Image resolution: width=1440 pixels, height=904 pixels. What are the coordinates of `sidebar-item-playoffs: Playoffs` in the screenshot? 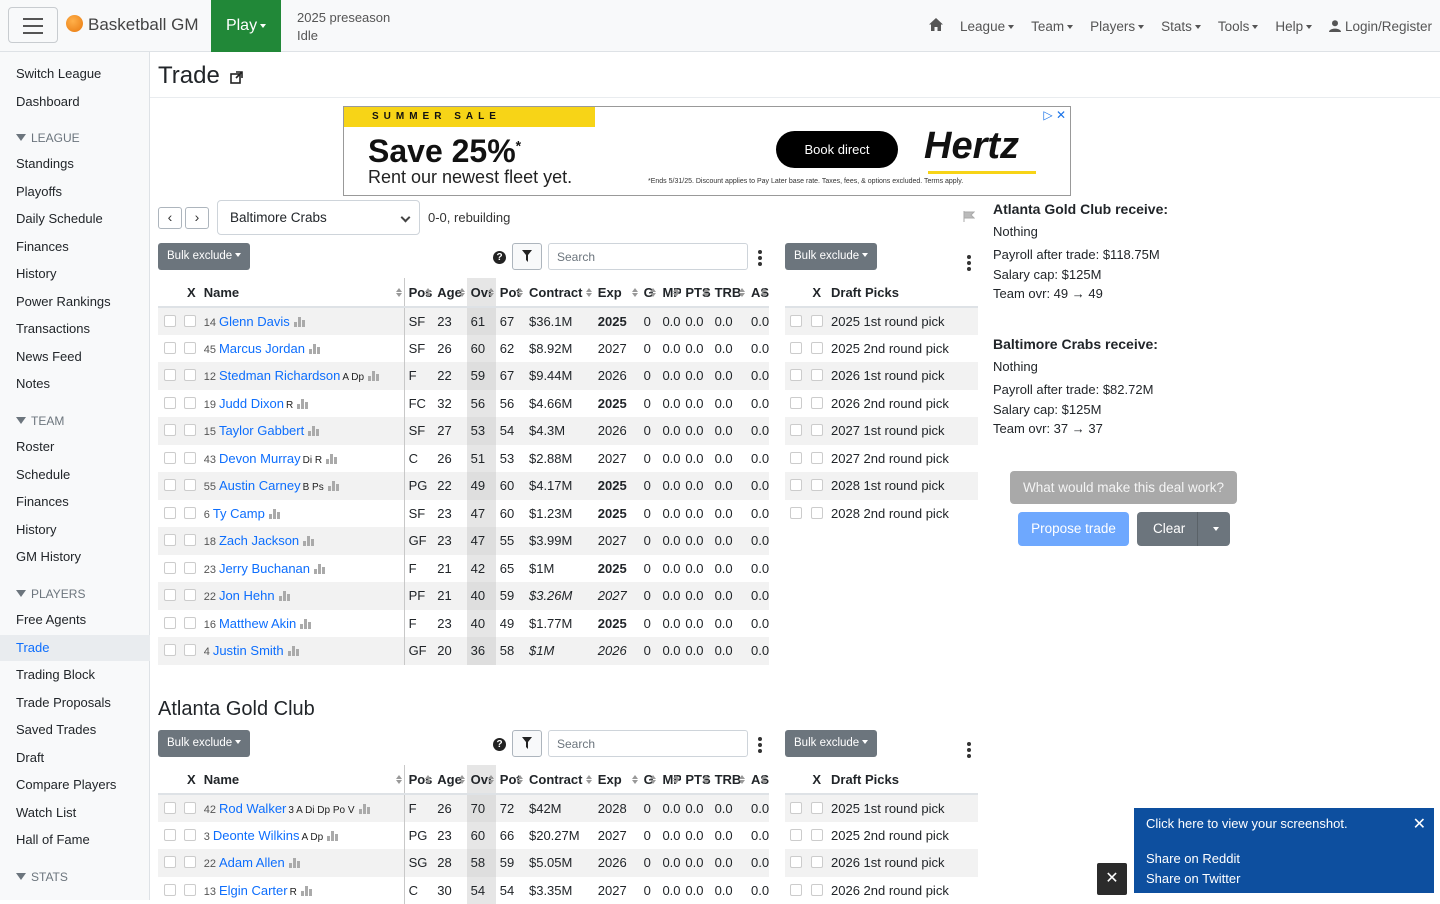 It's located at (39, 191).